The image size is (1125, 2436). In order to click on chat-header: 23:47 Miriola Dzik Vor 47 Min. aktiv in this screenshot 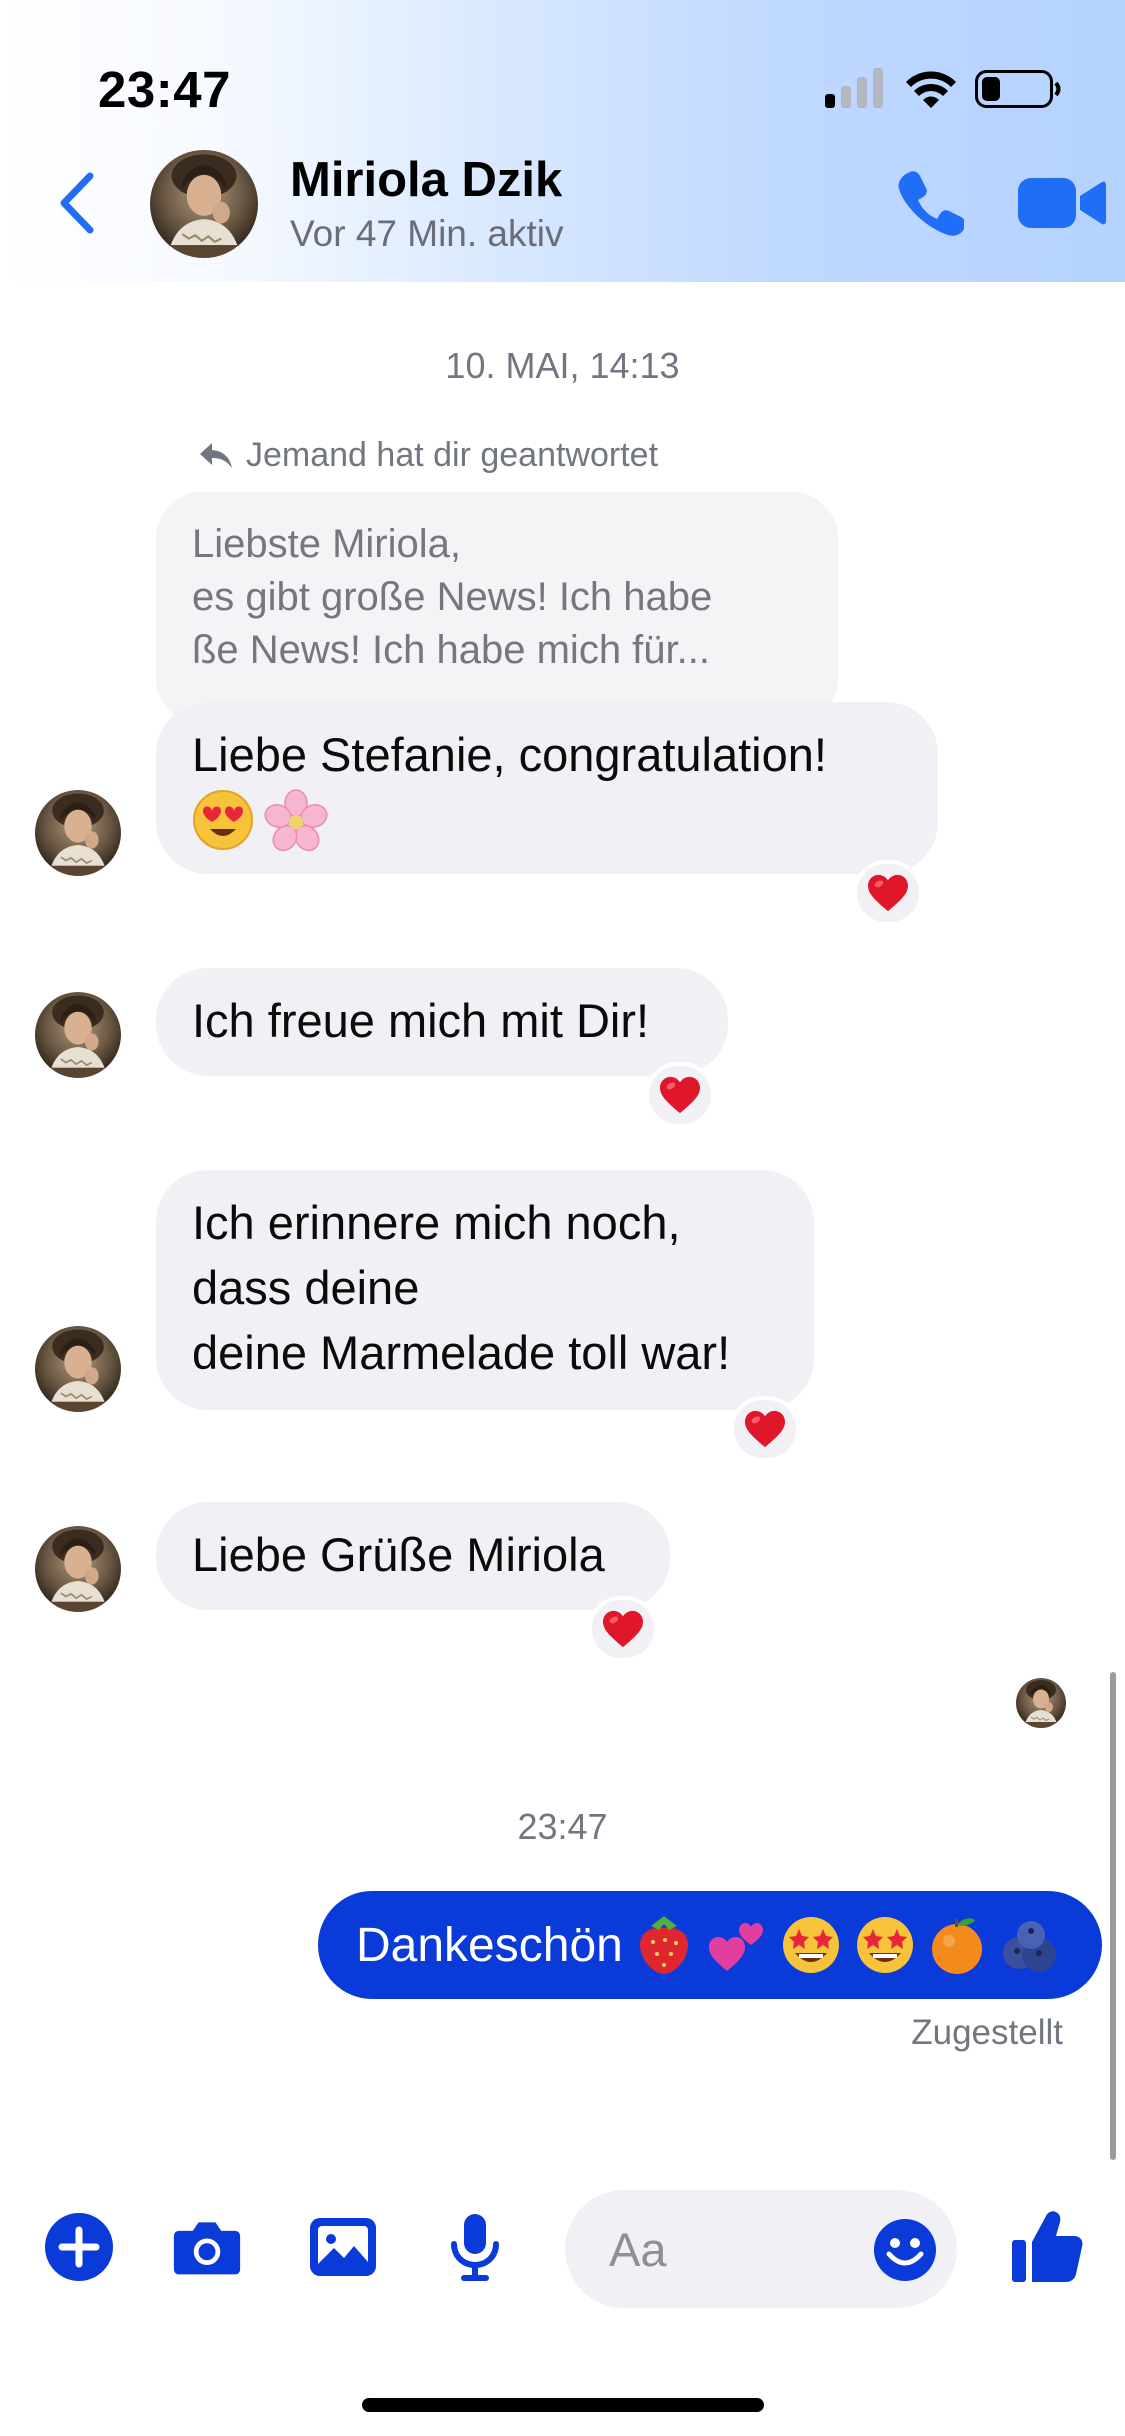, I will do `click(562, 141)`.